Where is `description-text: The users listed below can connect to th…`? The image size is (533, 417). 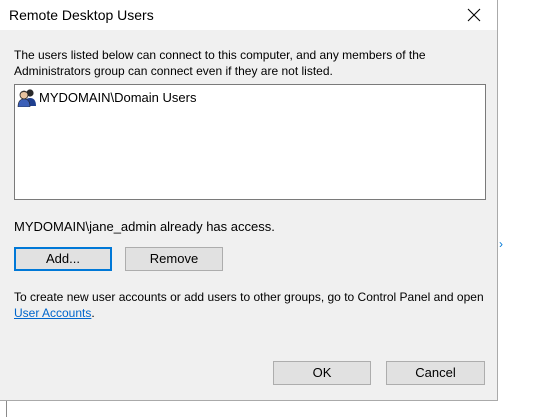
description-text: The users listed below can connect to th… is located at coordinates (220, 63).